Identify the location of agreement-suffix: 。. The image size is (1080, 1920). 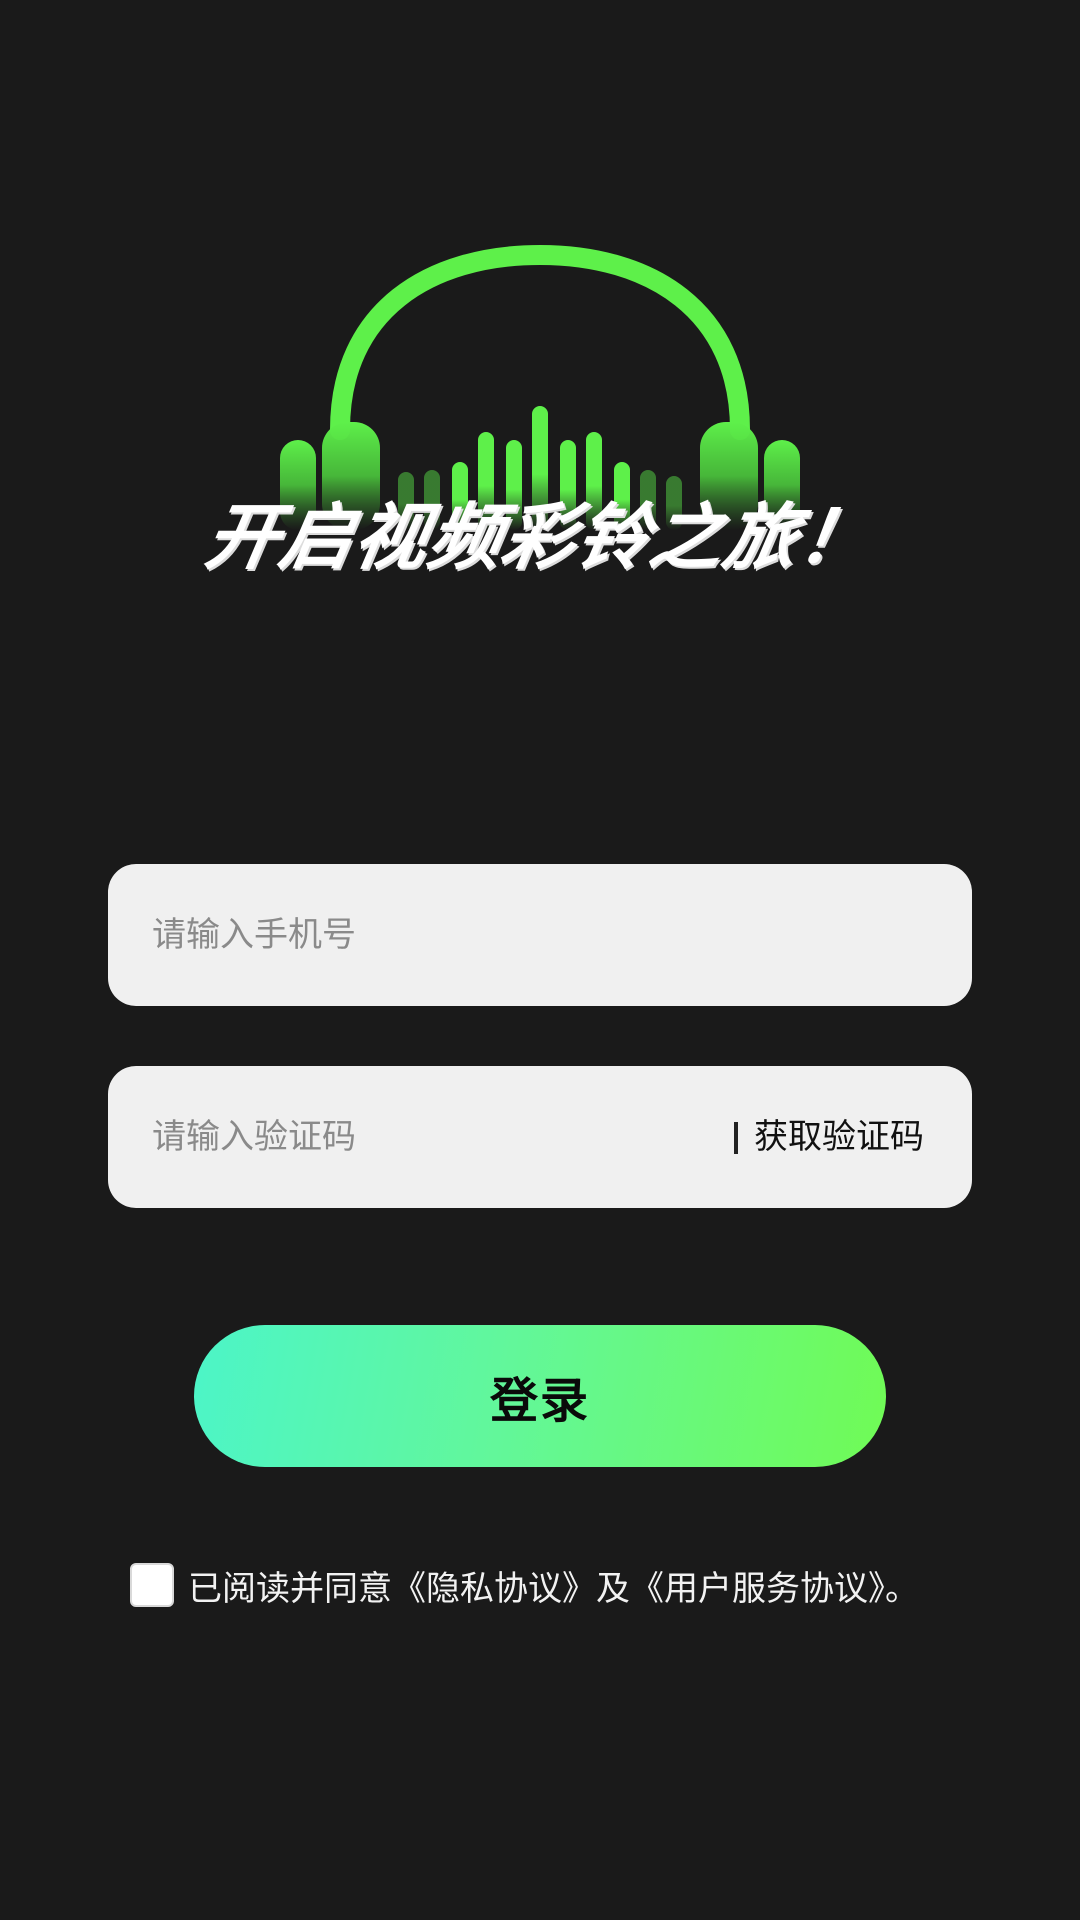
(902, 1588).